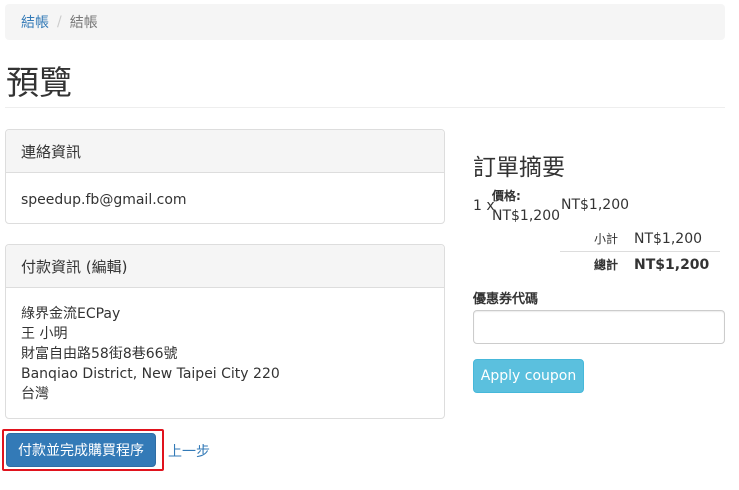 This screenshot has width=739, height=490. I want to click on breadcrumb-current: 結帳, so click(83, 23).